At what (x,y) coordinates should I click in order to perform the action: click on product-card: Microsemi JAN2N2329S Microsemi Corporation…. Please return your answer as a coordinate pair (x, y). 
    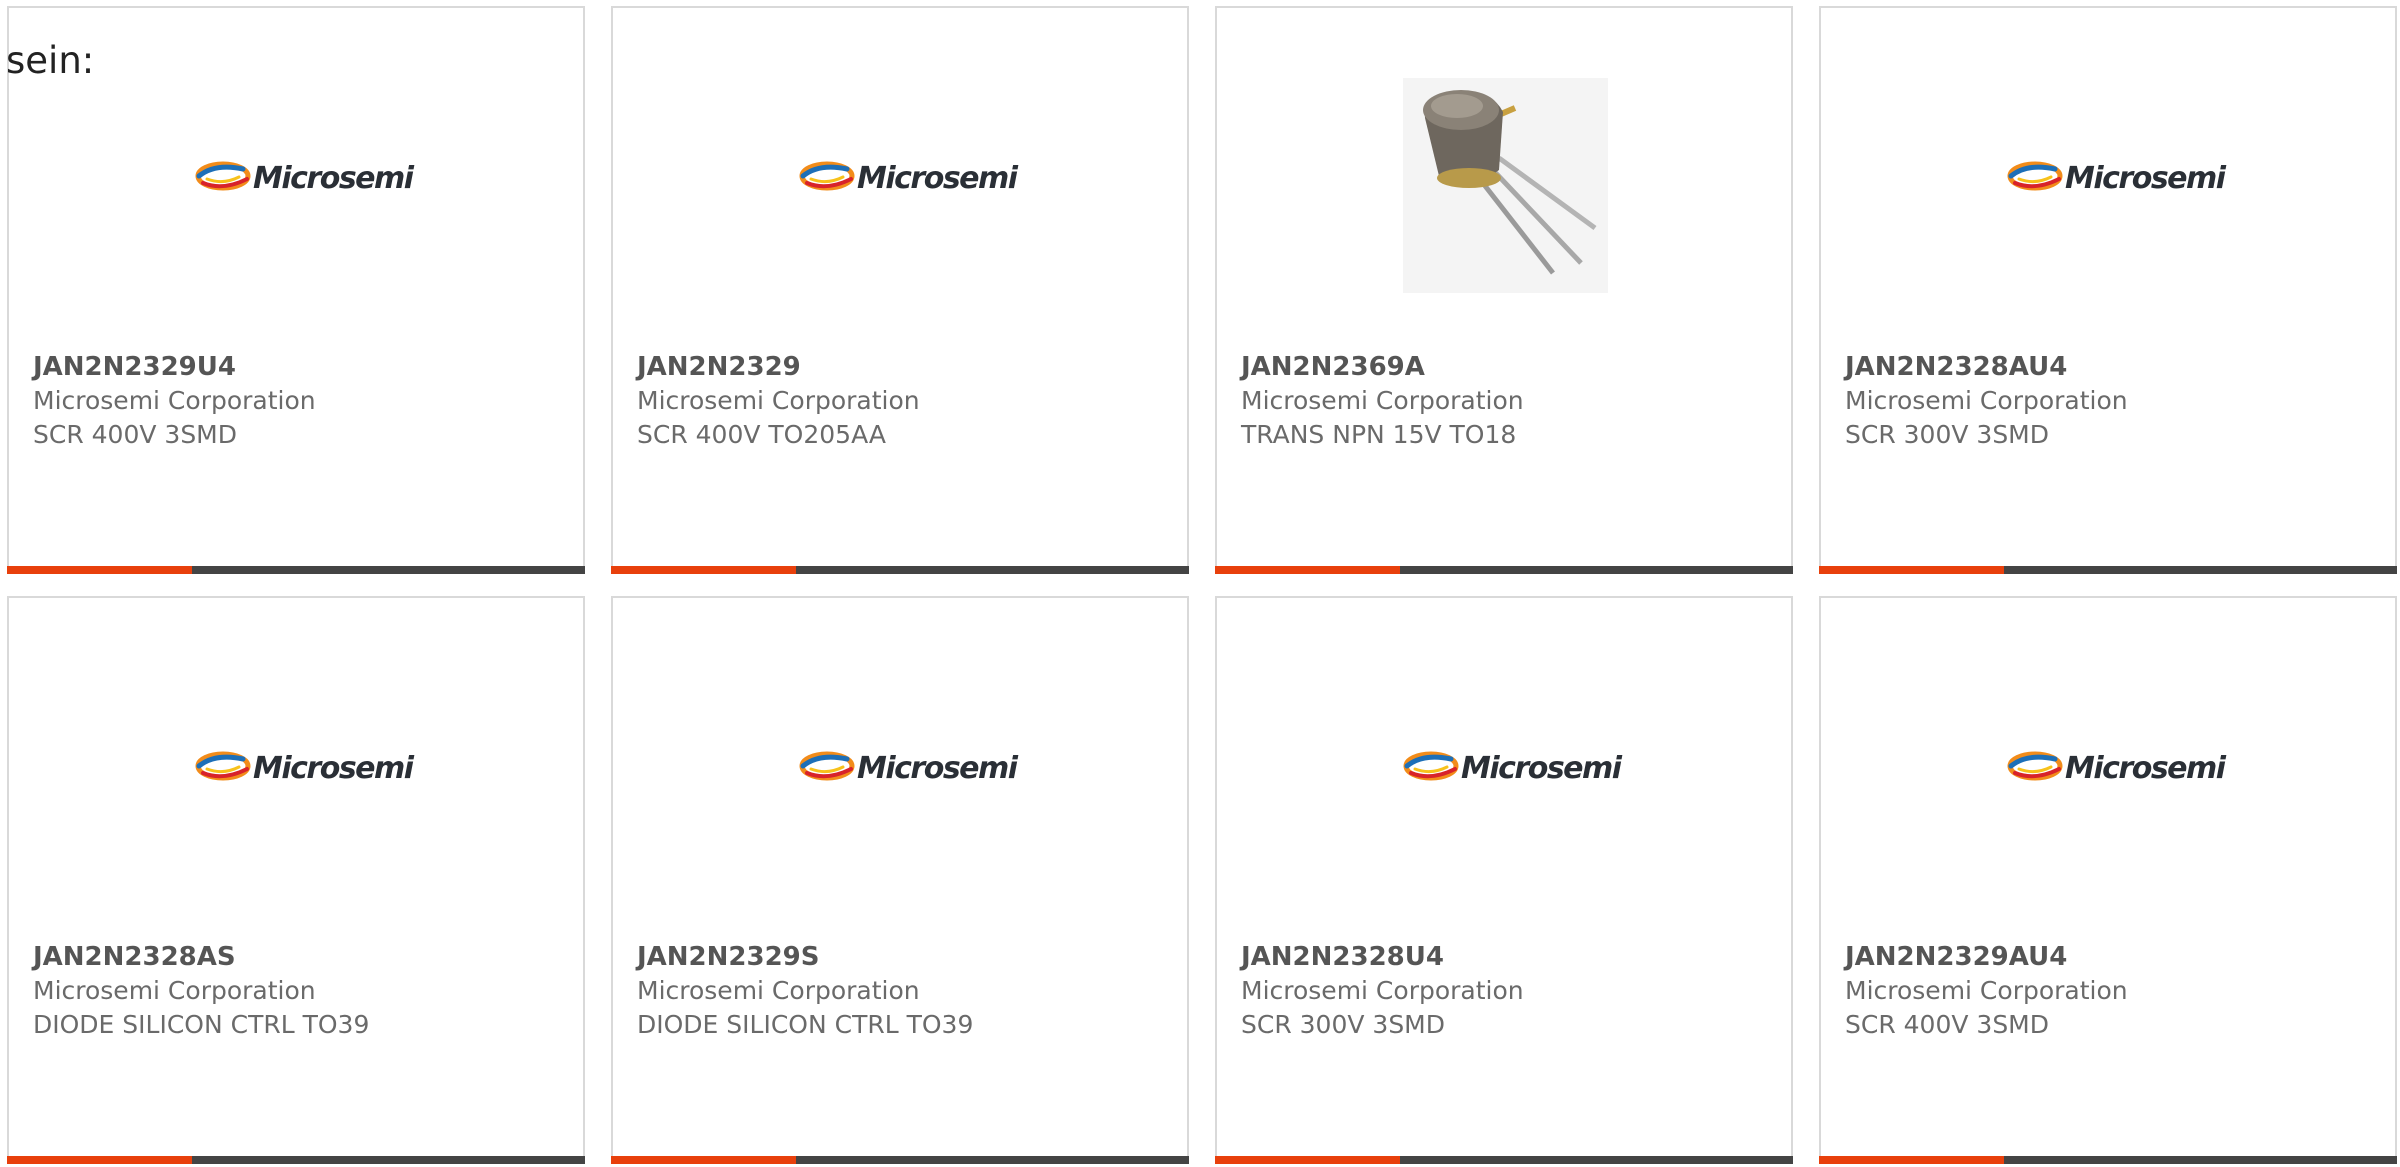
    Looking at the image, I should click on (900, 880).